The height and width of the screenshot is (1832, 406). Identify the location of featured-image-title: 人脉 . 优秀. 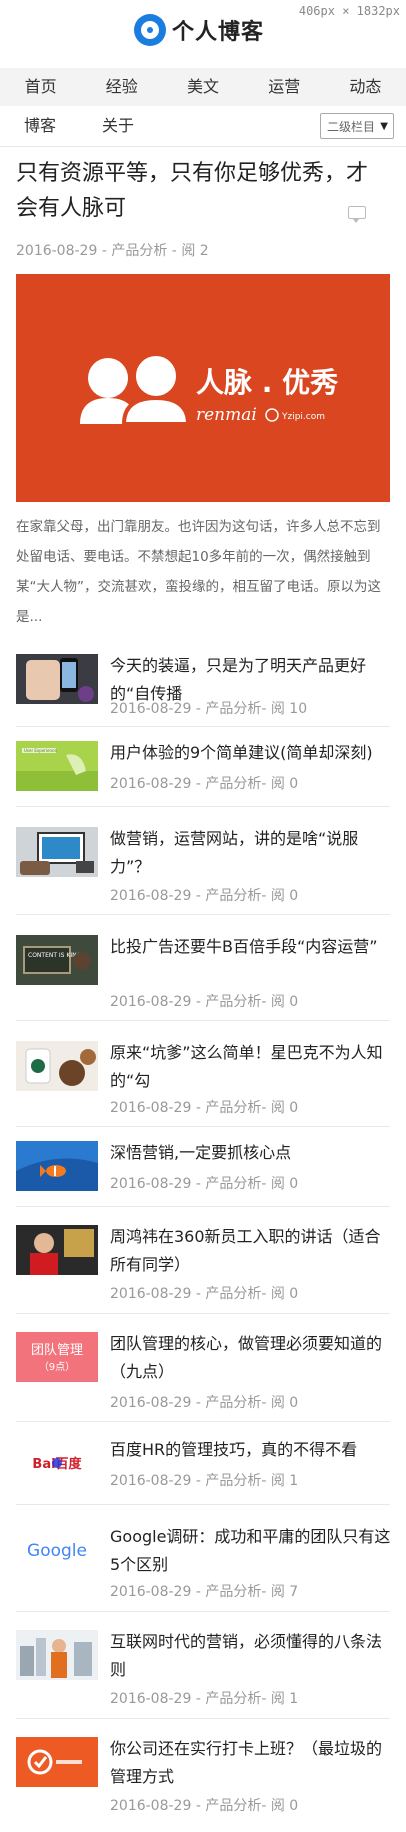
(267, 382).